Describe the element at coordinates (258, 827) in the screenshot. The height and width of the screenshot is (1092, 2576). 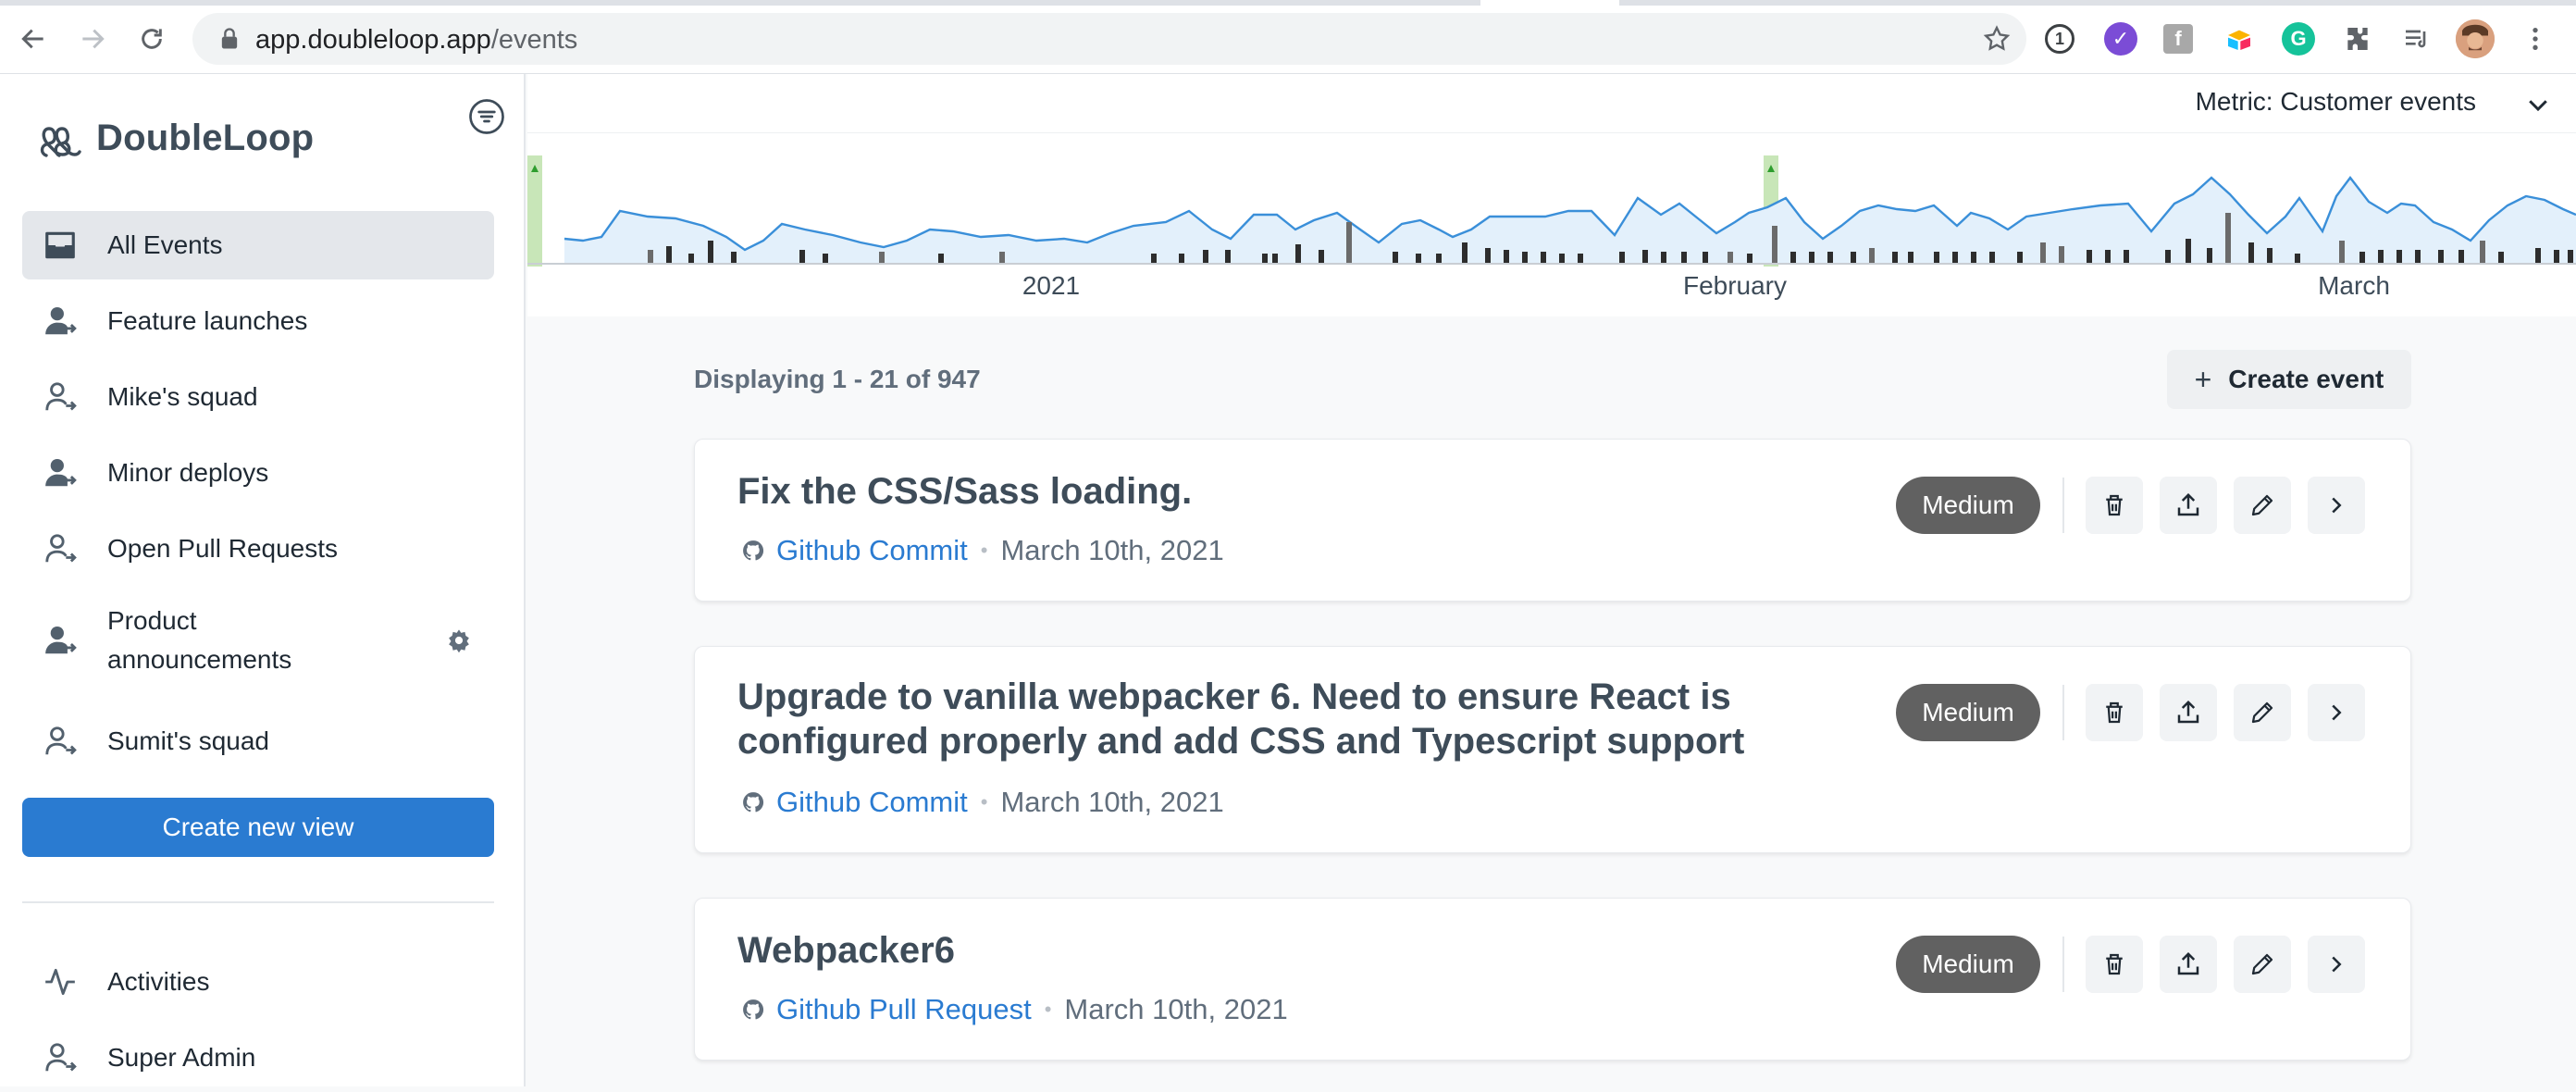
I see `create-new-view-button: Create new view` at that location.